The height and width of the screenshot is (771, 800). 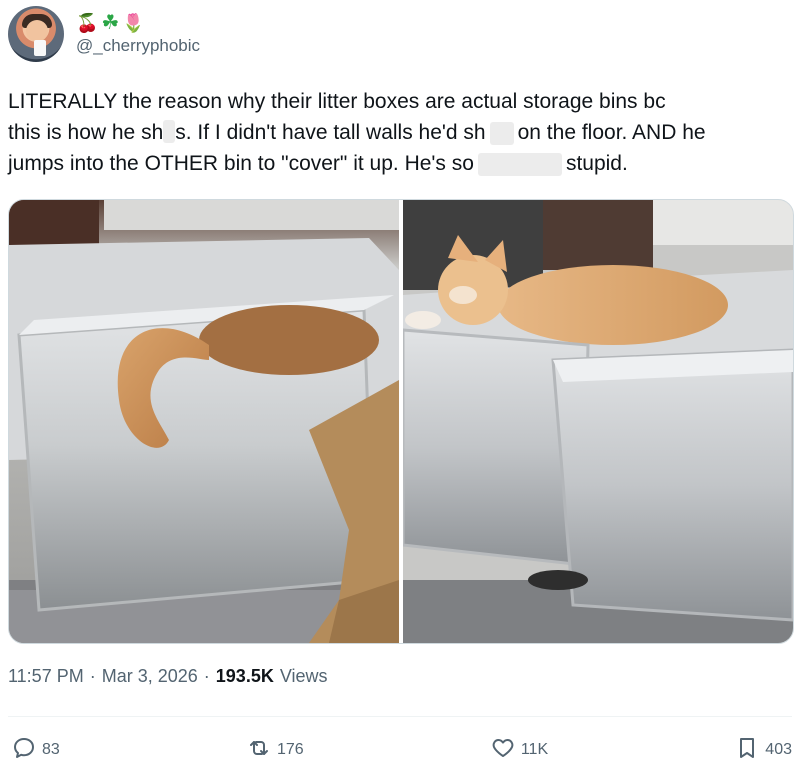 I want to click on tweet-header: 🍒 ☘ 🌷 @_cherryphobic, so click(x=104, y=34).